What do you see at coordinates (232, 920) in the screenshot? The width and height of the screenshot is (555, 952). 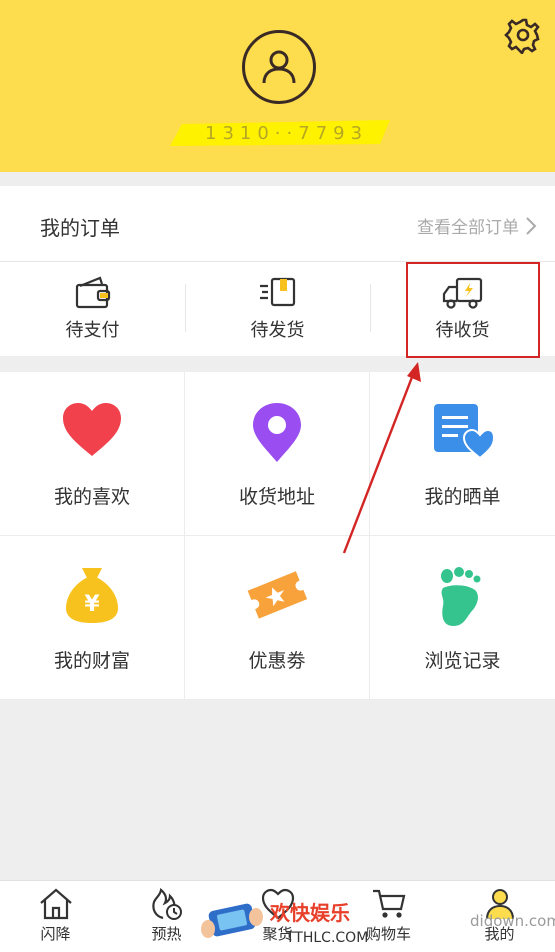 I see `game-controller-icon` at bounding box center [232, 920].